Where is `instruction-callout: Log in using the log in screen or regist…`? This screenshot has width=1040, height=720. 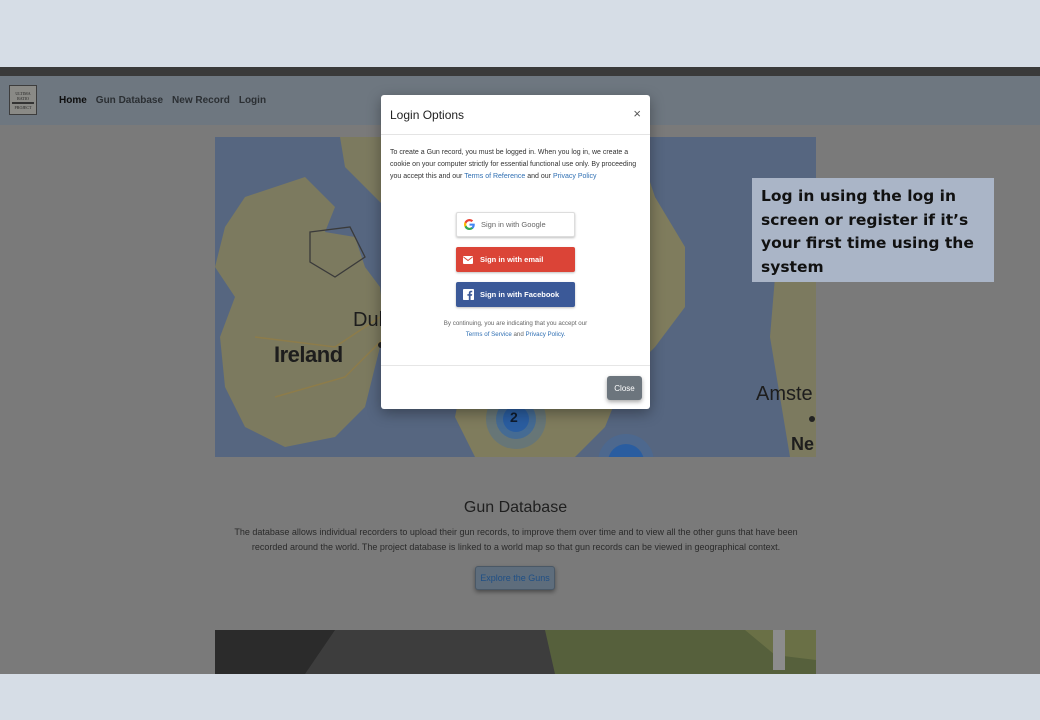
instruction-callout: Log in using the log in screen or regist… is located at coordinates (873, 230).